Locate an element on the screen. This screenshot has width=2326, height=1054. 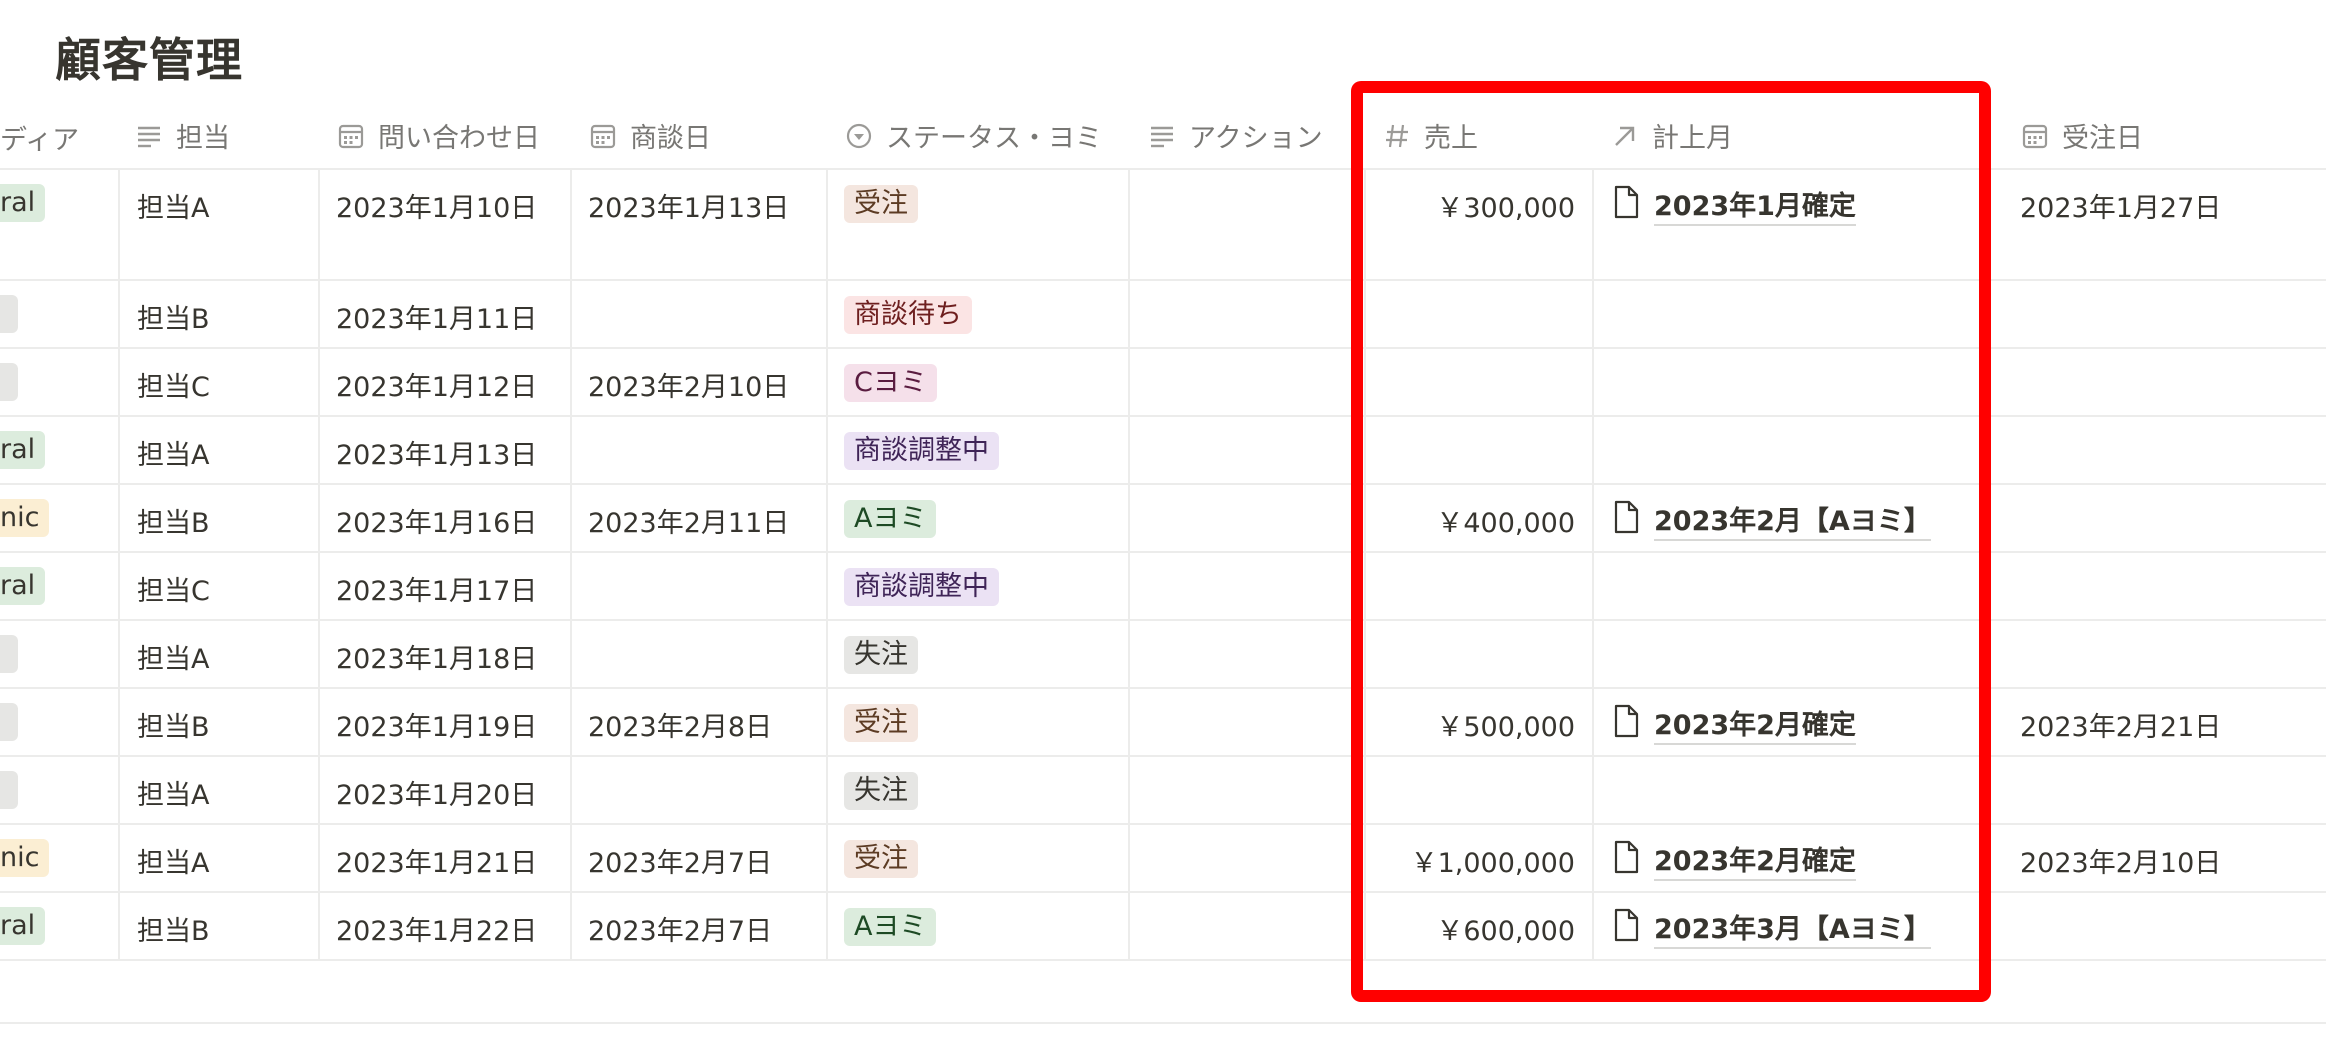
column-header-media: ディア is located at coordinates (39, 137).